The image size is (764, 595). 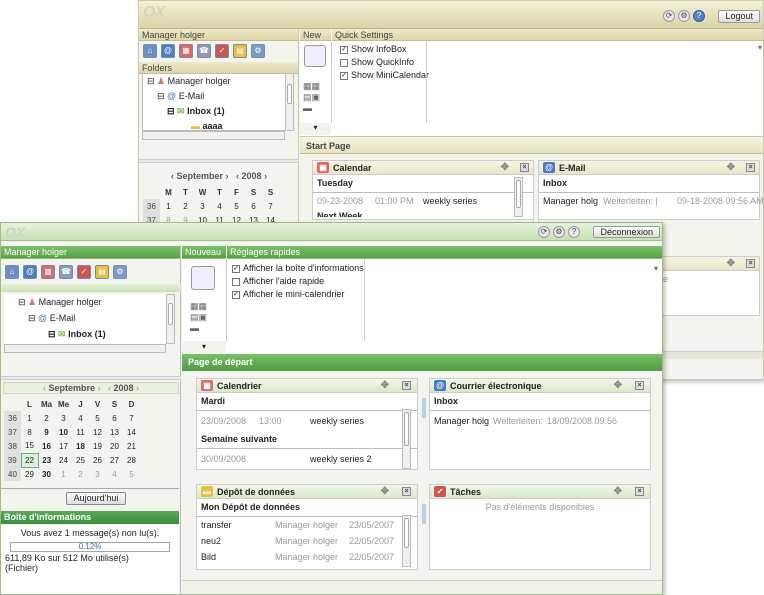 What do you see at coordinates (307, 541) in the screenshot?
I see `infostore-row: neu2 Manager holger 22/05/2007` at bounding box center [307, 541].